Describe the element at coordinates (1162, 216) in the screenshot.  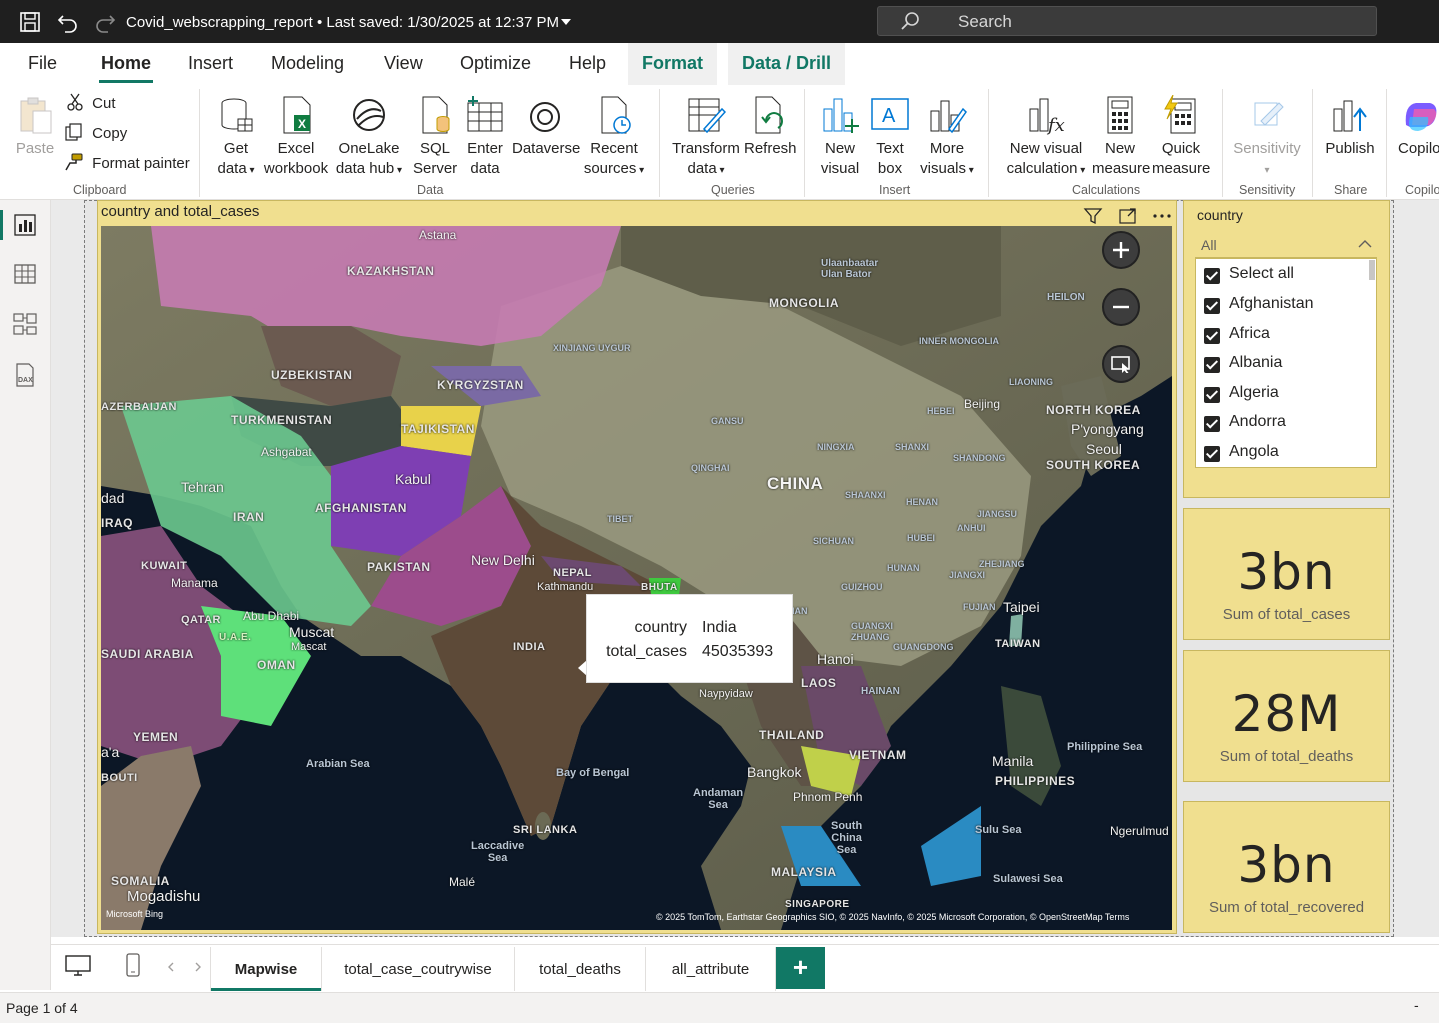
I see `more-options-icon` at that location.